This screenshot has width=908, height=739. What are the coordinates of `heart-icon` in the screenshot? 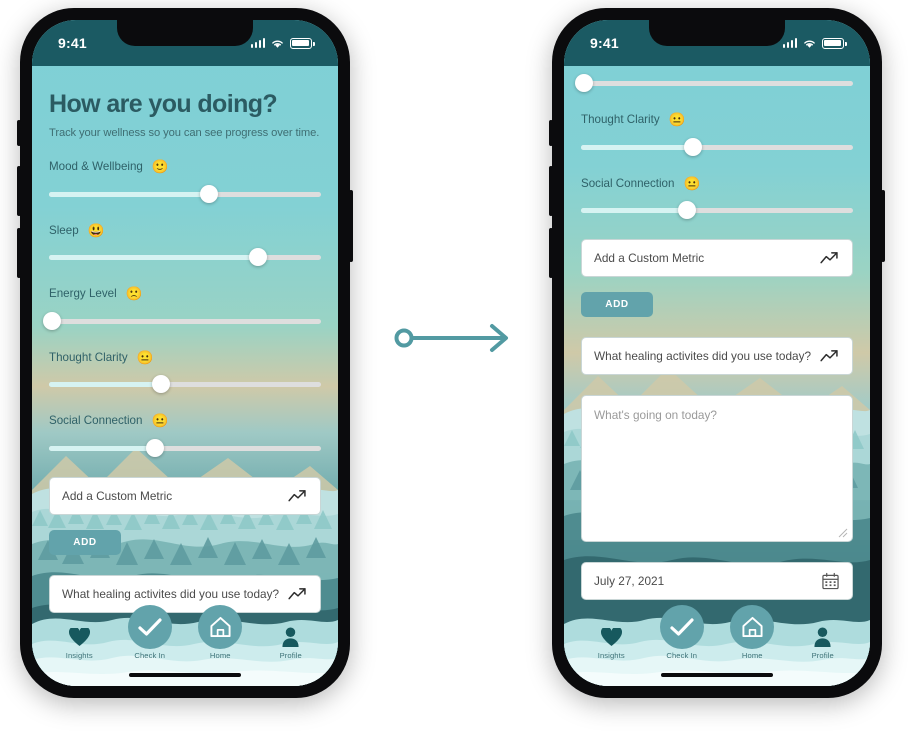 It's located at (79, 637).